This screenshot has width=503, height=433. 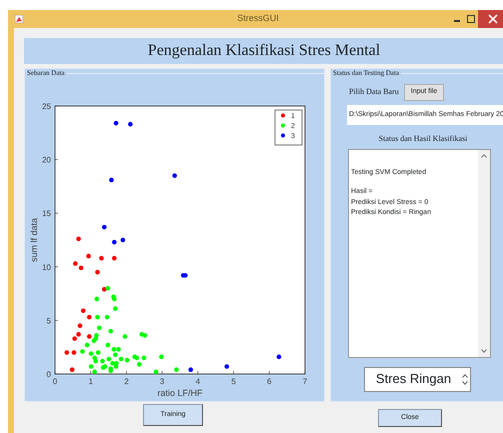 What do you see at coordinates (34, 240) in the screenshot?
I see `y-axis-label: sum lf data` at bounding box center [34, 240].